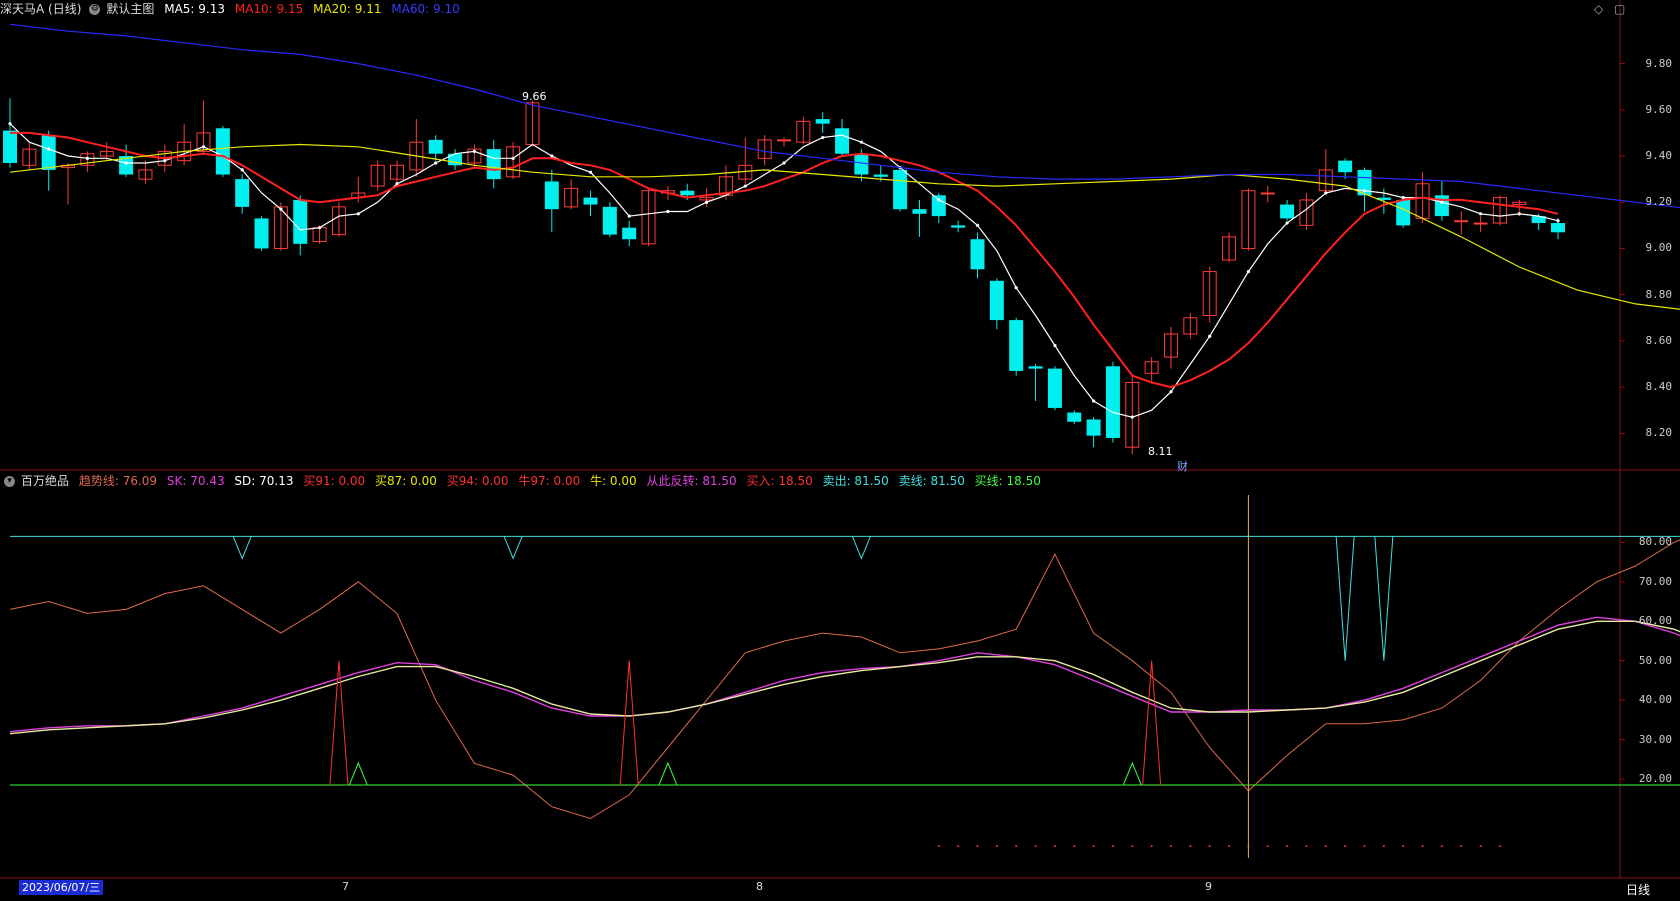  I want to click on ind-ytick-label: 60.00, so click(1655, 621).